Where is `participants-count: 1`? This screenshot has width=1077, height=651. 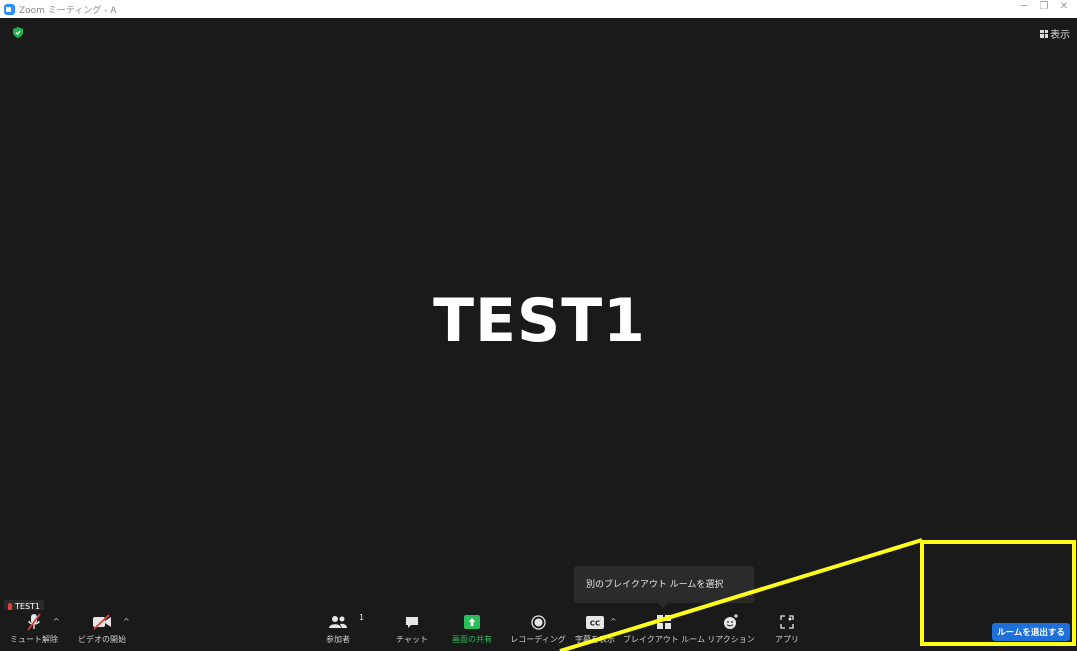
participants-count: 1 is located at coordinates (362, 617).